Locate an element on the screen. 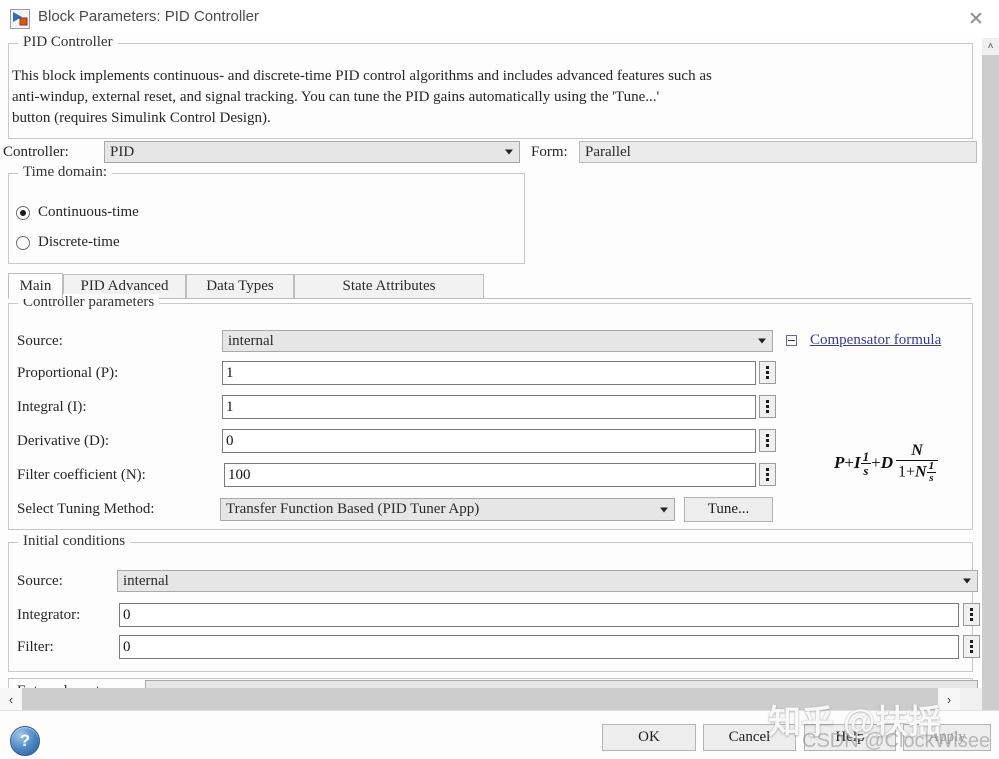 This screenshot has width=999, height=759. apply-button: Apply is located at coordinates (947, 737).